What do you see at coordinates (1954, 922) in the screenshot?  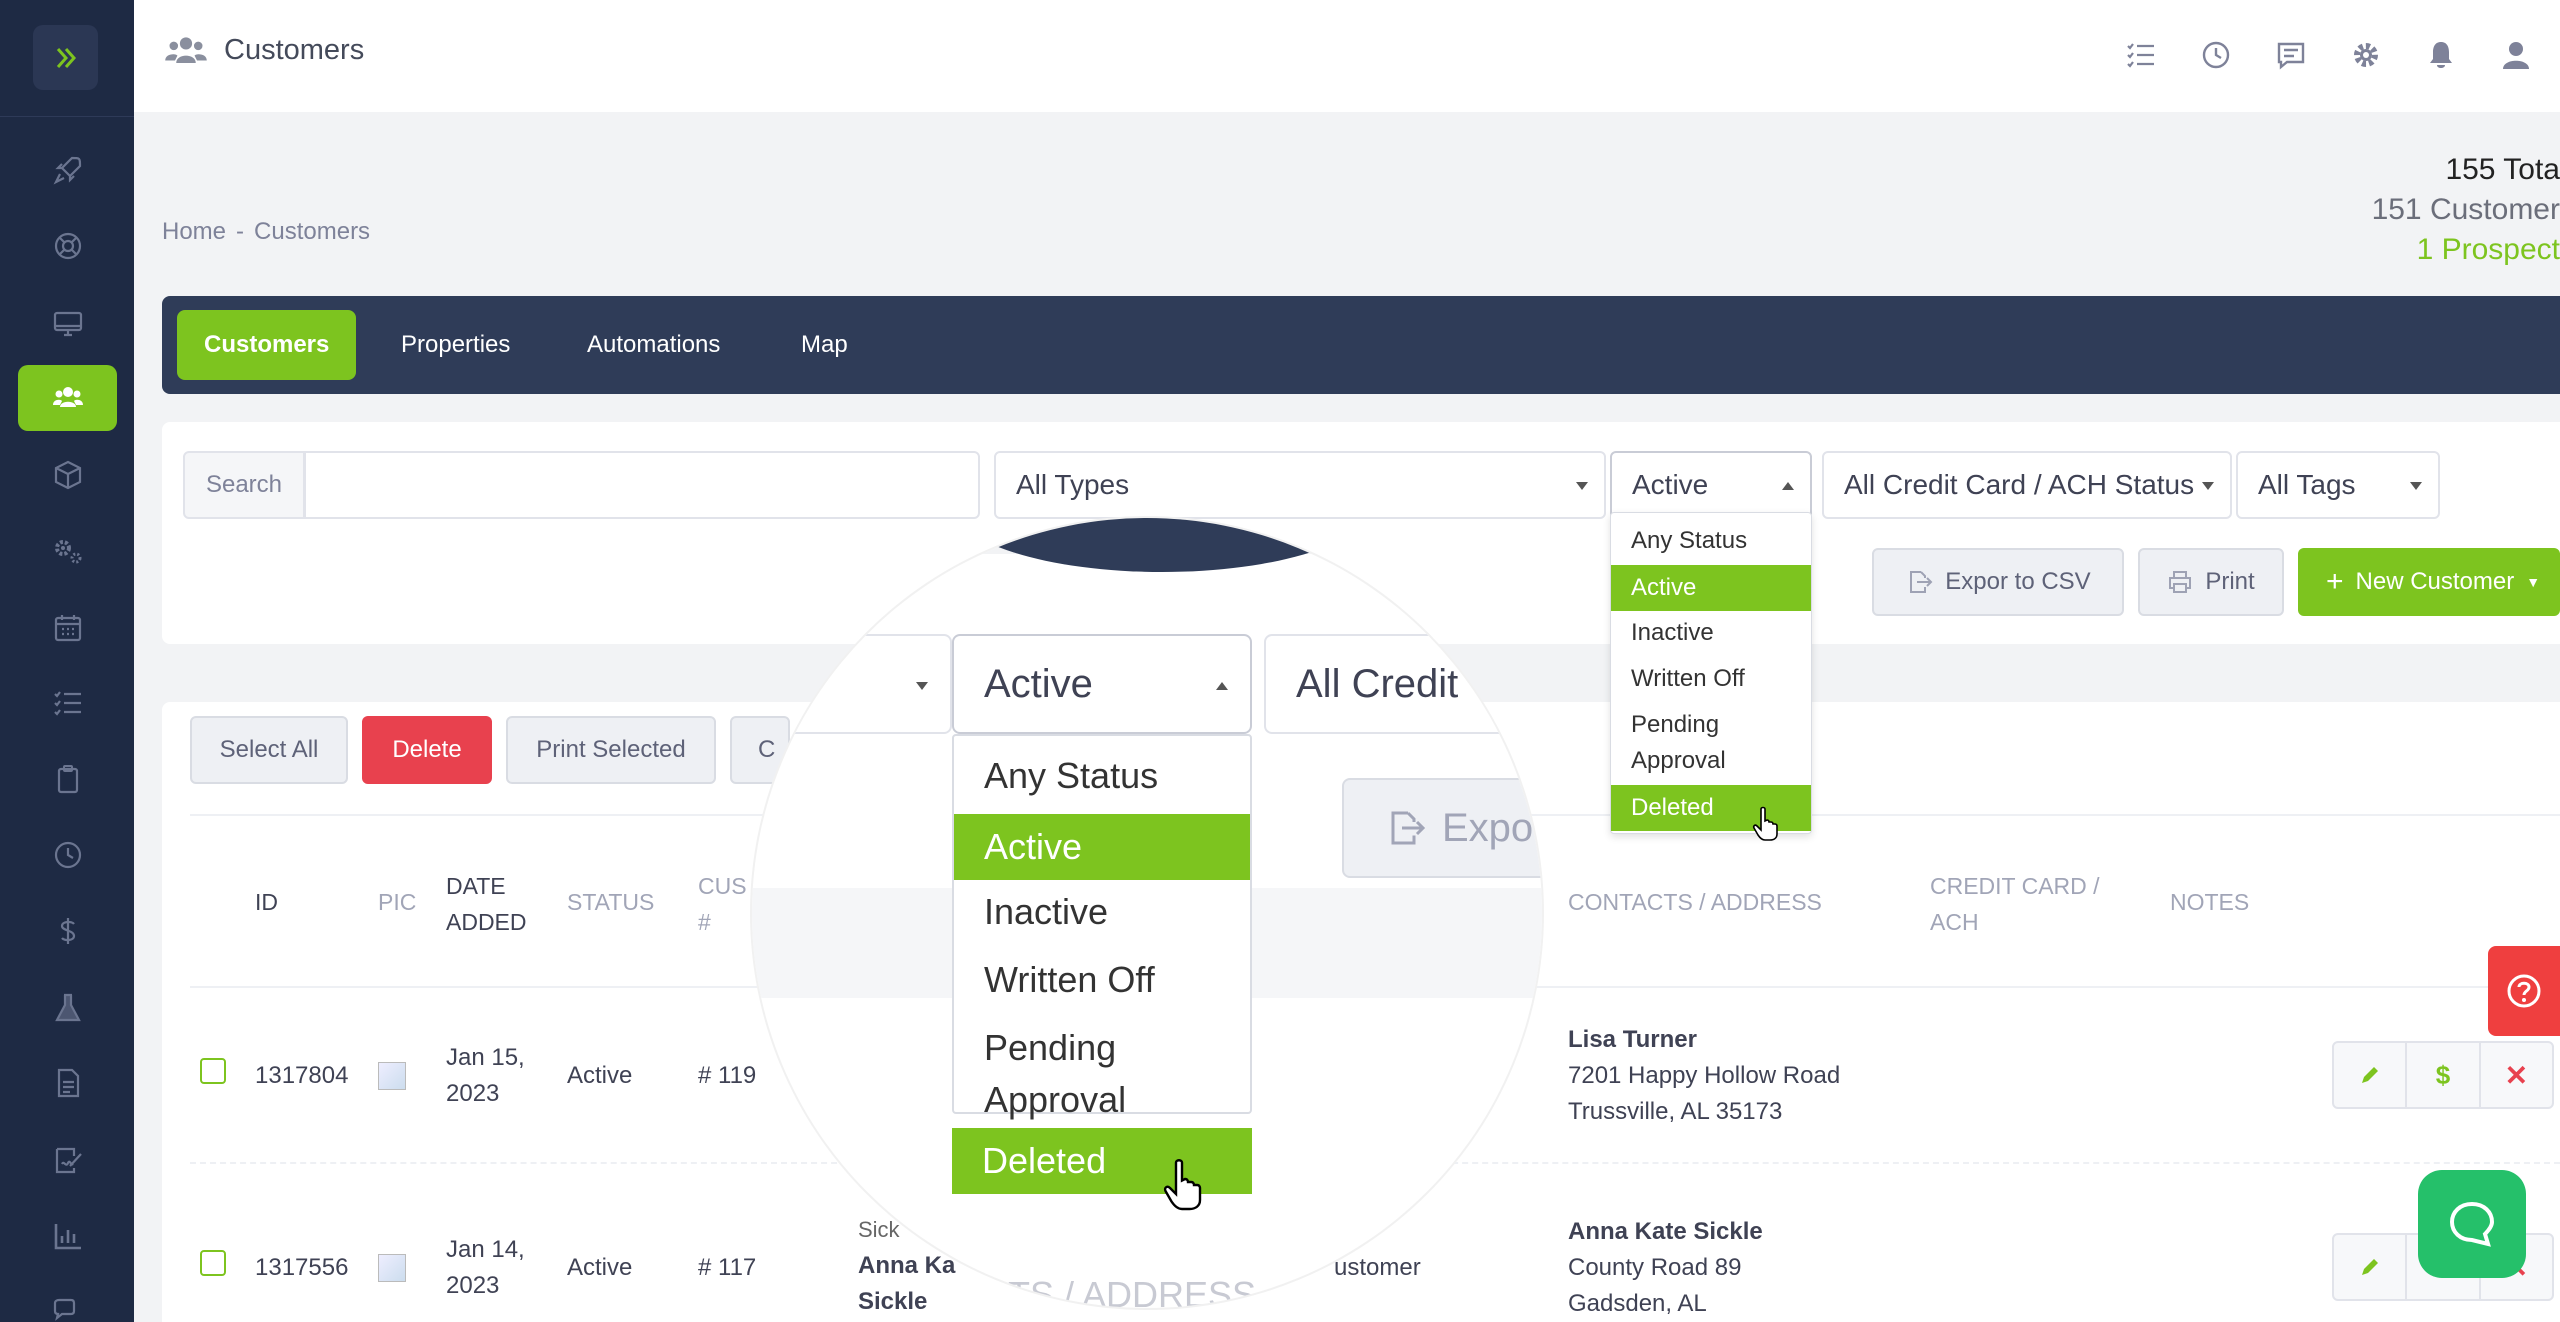 I see `cc-header-line-2: ACH` at bounding box center [1954, 922].